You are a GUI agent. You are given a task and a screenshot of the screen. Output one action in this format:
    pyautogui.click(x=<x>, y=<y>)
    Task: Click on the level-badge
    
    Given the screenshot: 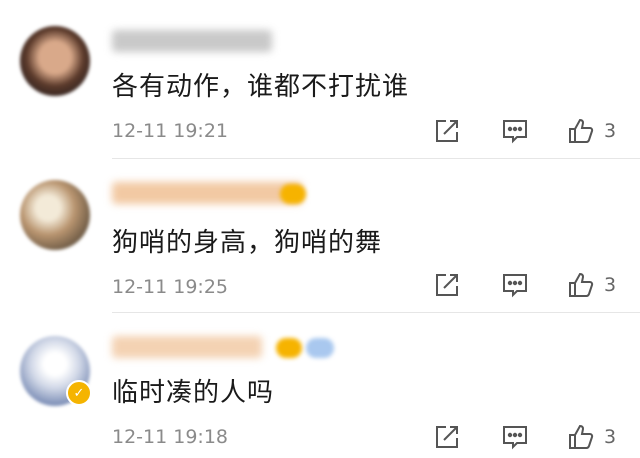 What is the action you would take?
    pyautogui.click(x=320, y=348)
    